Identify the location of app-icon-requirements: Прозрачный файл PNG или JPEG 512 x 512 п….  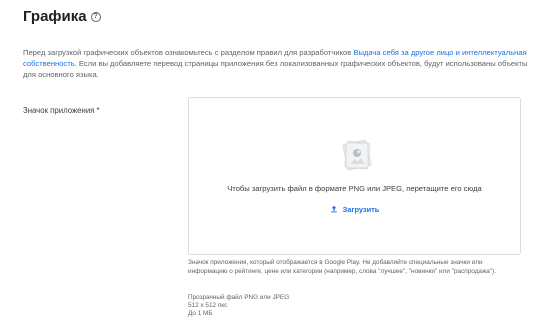
(238, 306).